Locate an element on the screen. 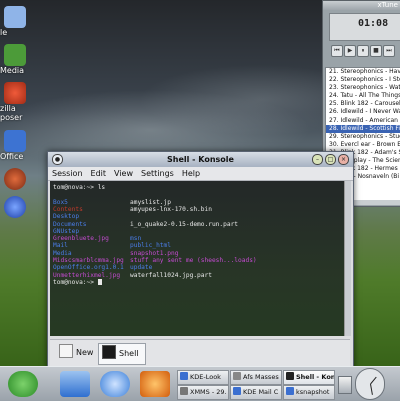 Image resolution: width=400 pixels, height=401 pixels. xmms-titlebar: xTune is located at coordinates (361, 5).